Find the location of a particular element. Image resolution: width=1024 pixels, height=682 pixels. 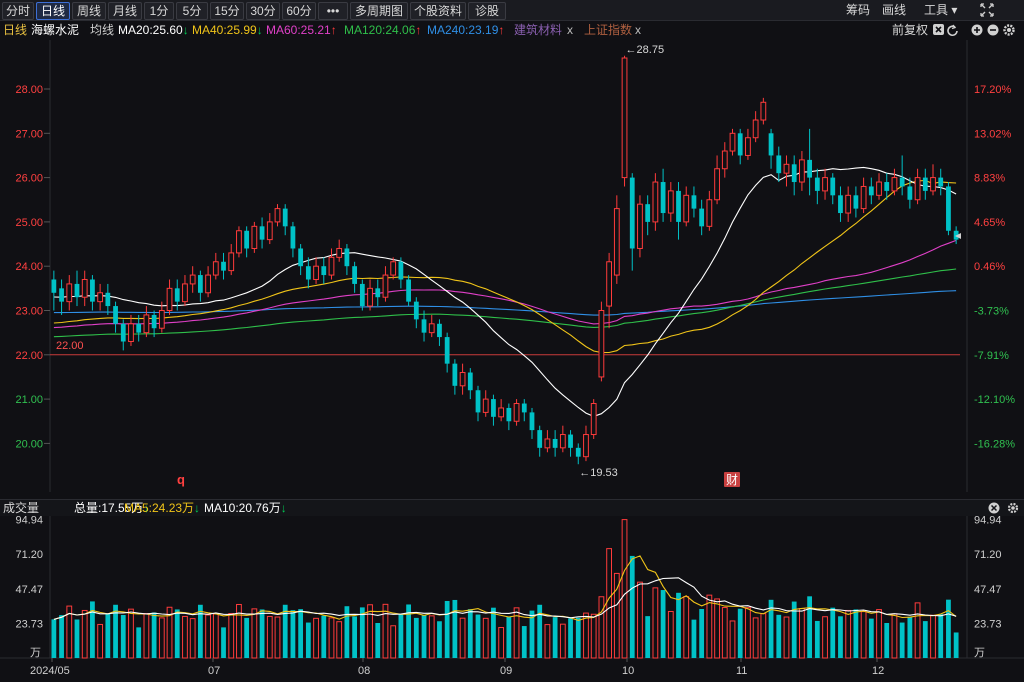

toolbar-button-0: 分时 is located at coordinates (18, 11).